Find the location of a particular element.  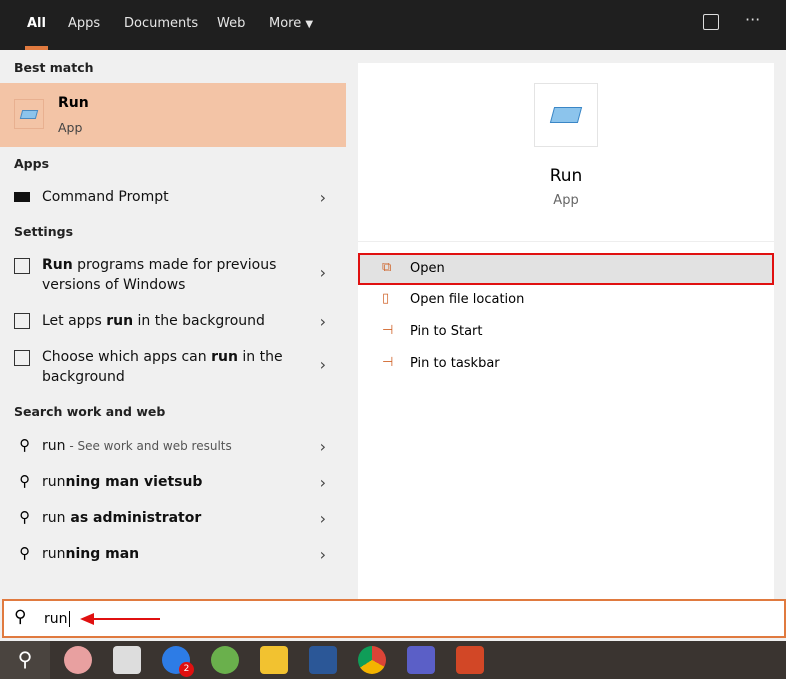

more-options-icon: ··· is located at coordinates (752, 19).